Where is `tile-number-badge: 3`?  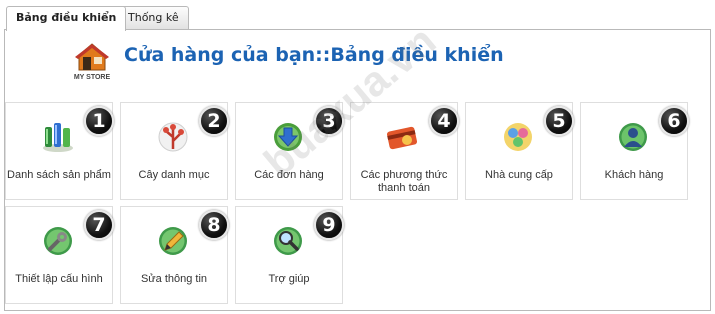 tile-number-badge: 3 is located at coordinates (329, 121).